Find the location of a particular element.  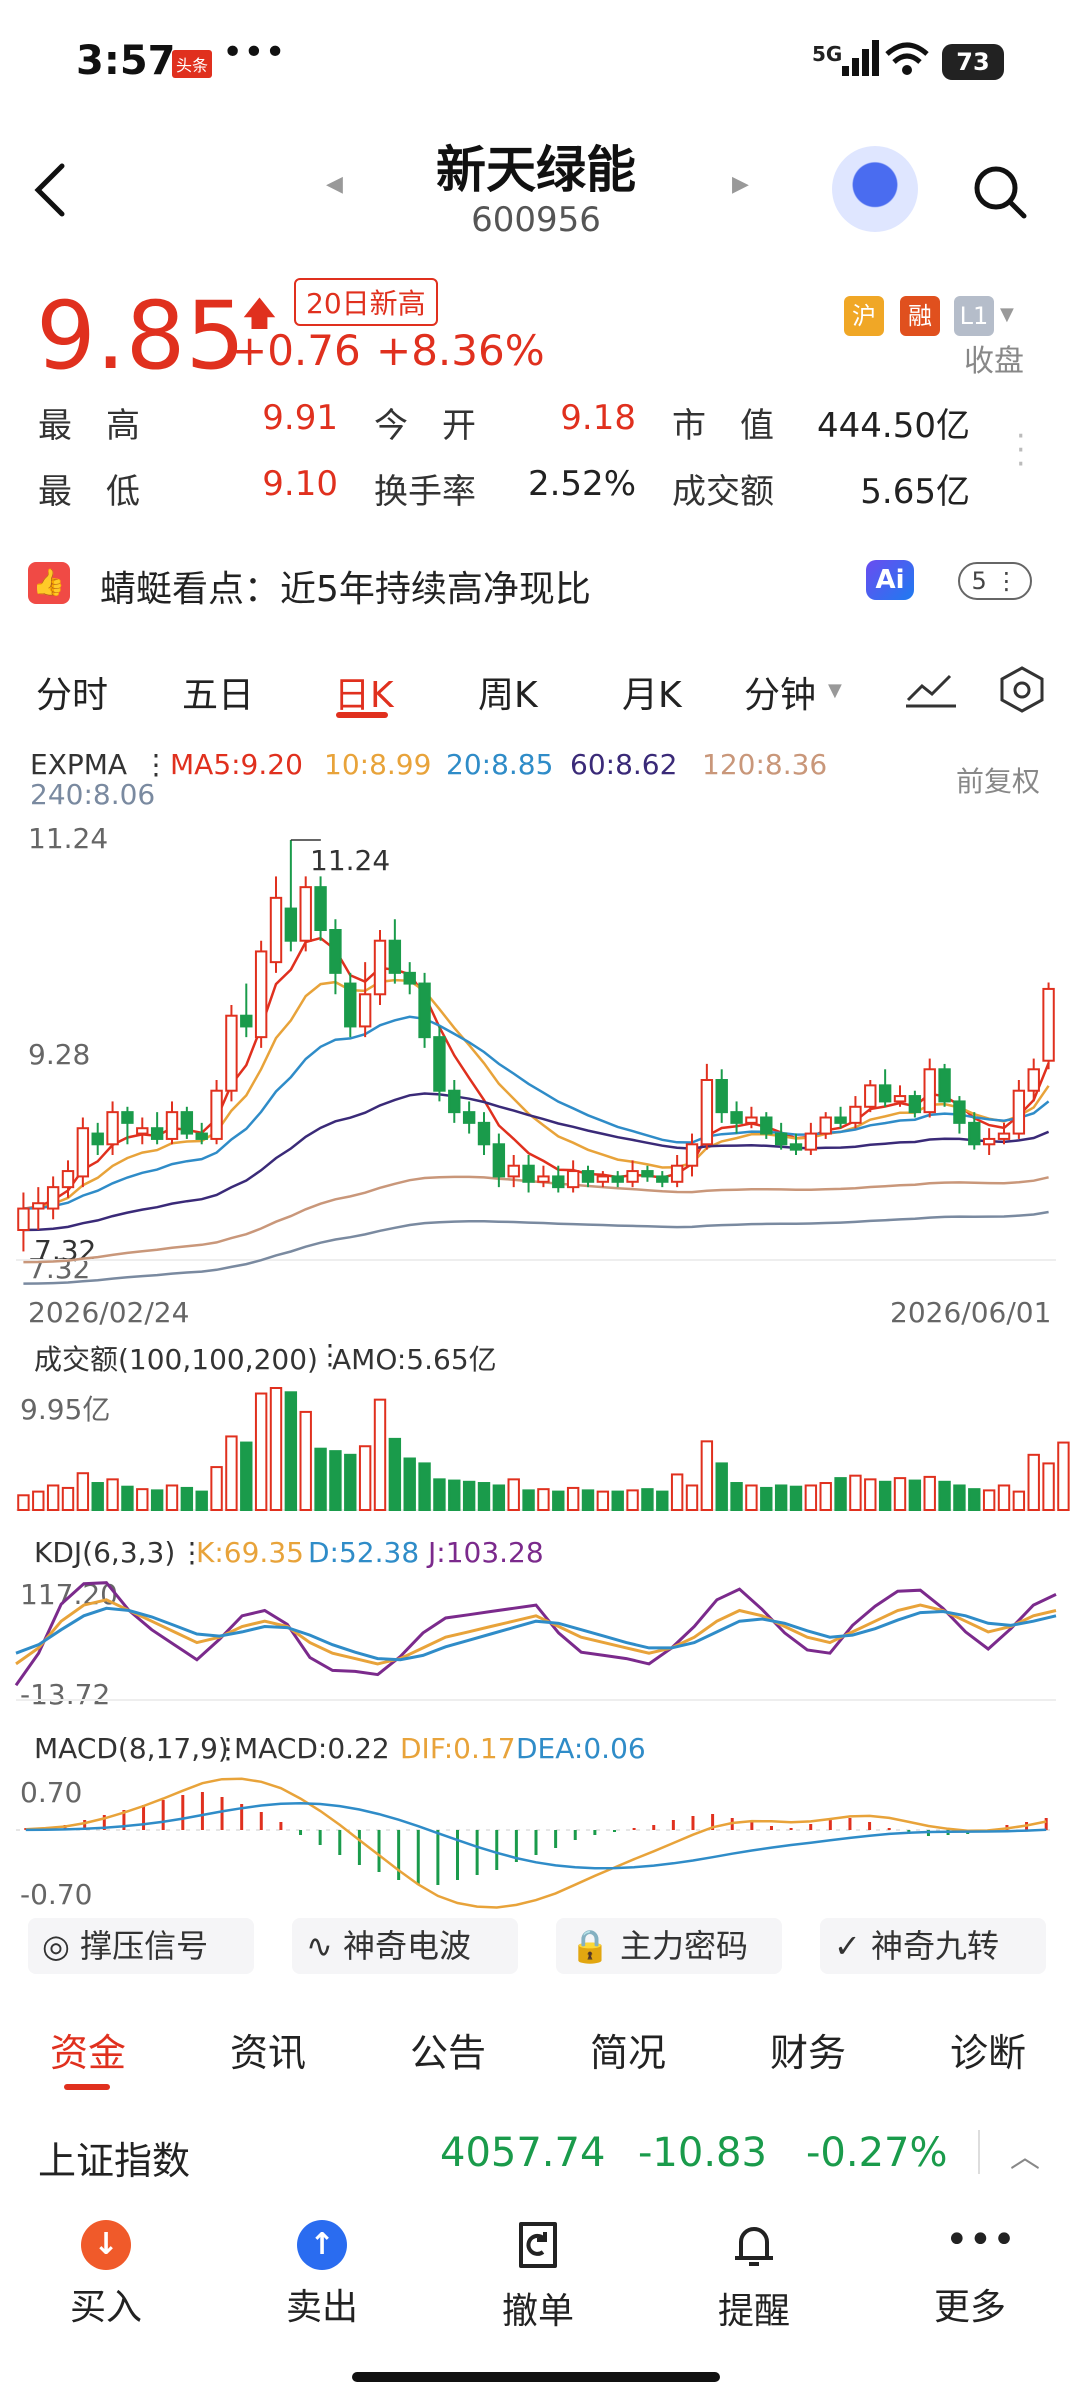

price-change-percent: +8.36% is located at coordinates (460, 350).